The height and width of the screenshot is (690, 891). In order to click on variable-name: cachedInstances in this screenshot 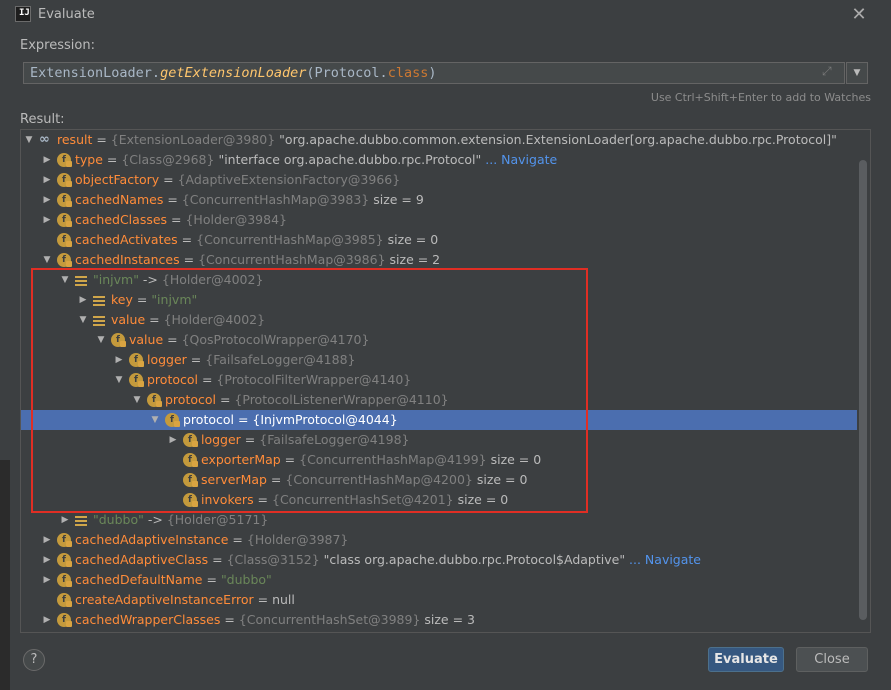, I will do `click(127, 259)`.